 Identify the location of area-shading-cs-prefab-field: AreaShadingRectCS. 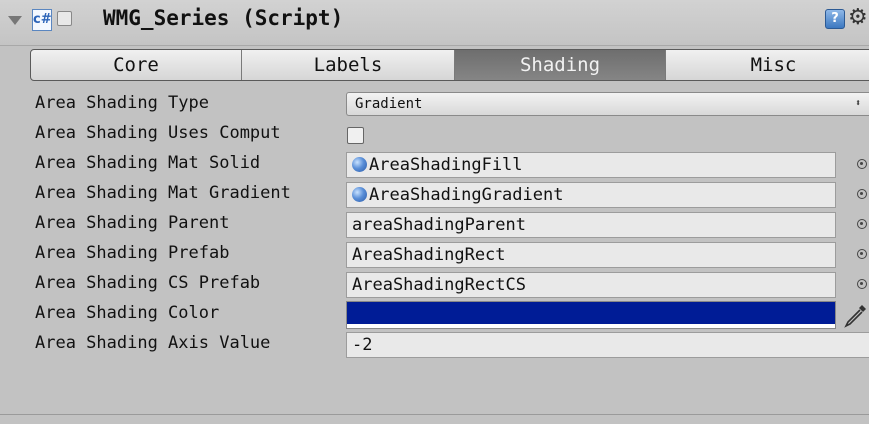
(591, 285).